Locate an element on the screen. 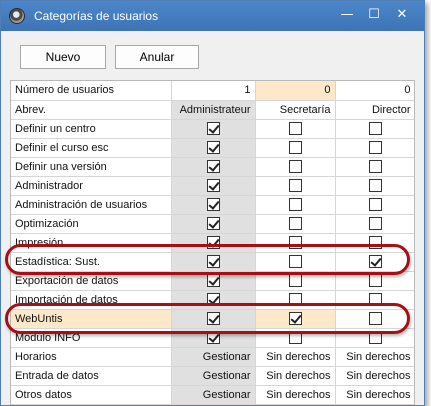  permission-row: Importación de datos is located at coordinates (212, 300).